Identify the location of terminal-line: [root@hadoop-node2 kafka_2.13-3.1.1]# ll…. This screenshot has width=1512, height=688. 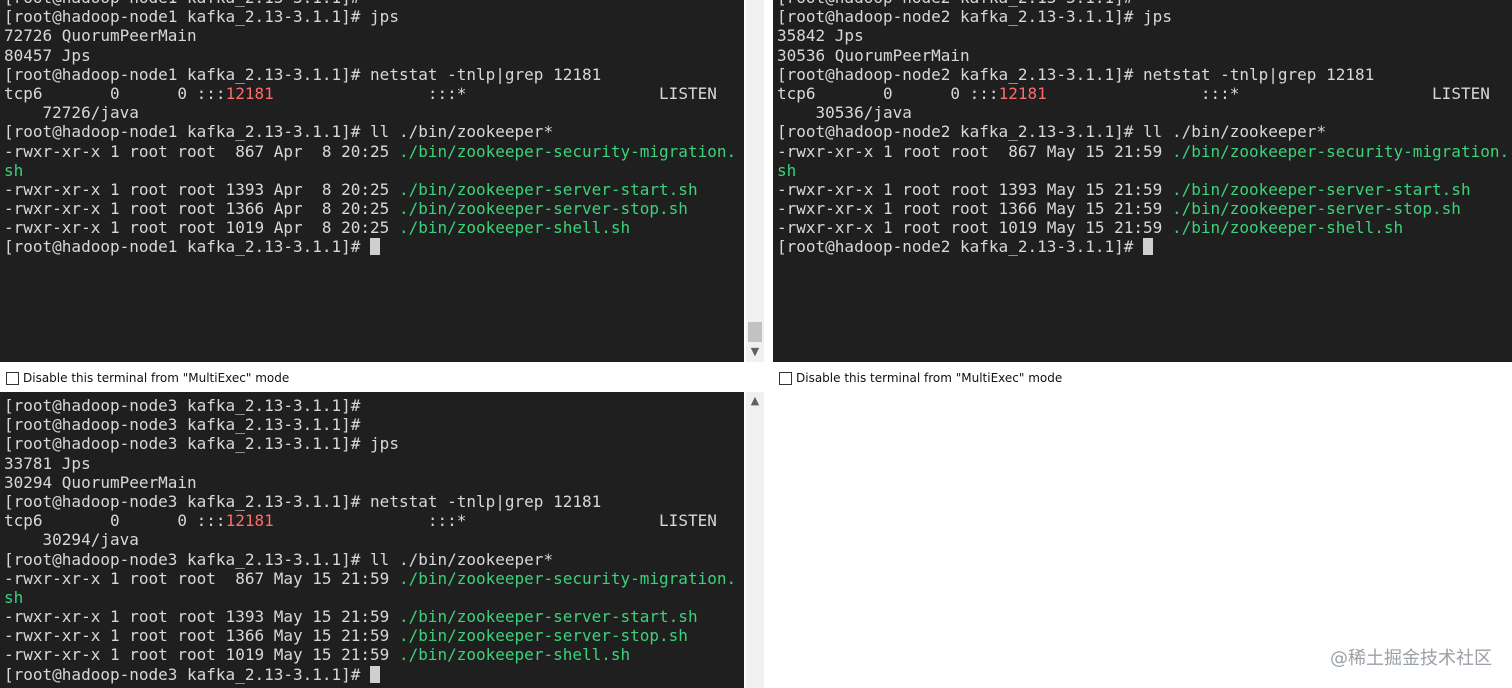
(1143, 131).